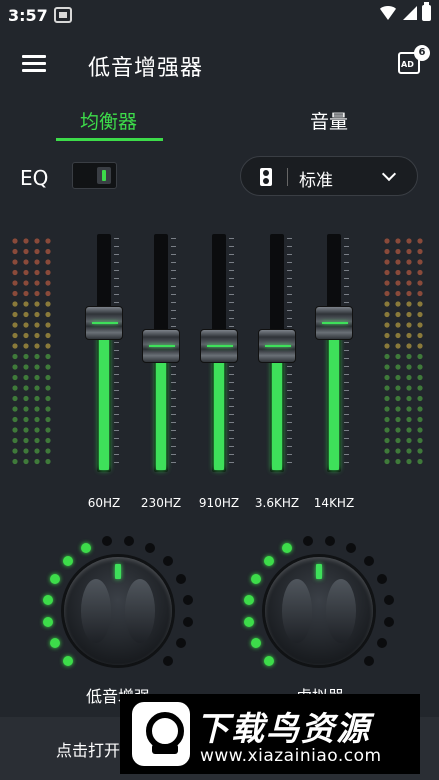  Describe the element at coordinates (219, 15) in the screenshot. I see `status-bar: 3:57` at that location.